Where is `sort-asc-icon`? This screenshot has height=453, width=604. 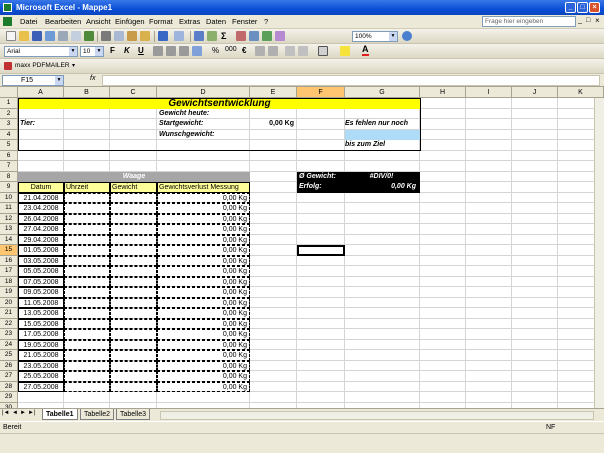 sort-asc-icon is located at coordinates (241, 36).